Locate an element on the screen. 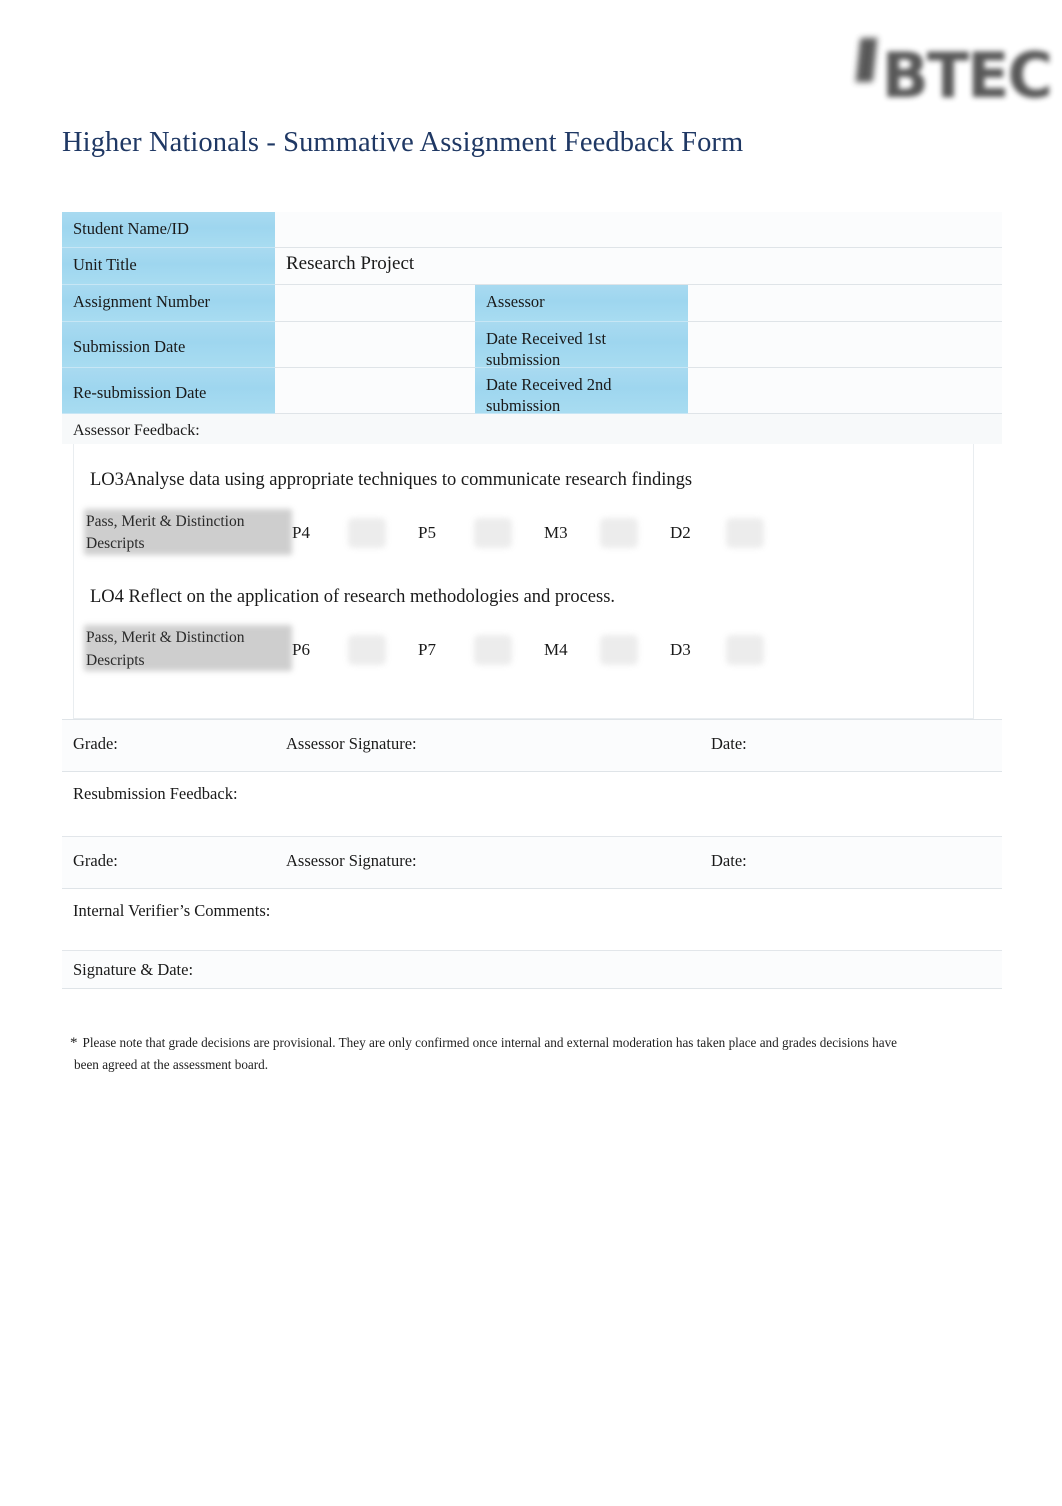  label-student-name: Student Name/ID is located at coordinates (168, 230).